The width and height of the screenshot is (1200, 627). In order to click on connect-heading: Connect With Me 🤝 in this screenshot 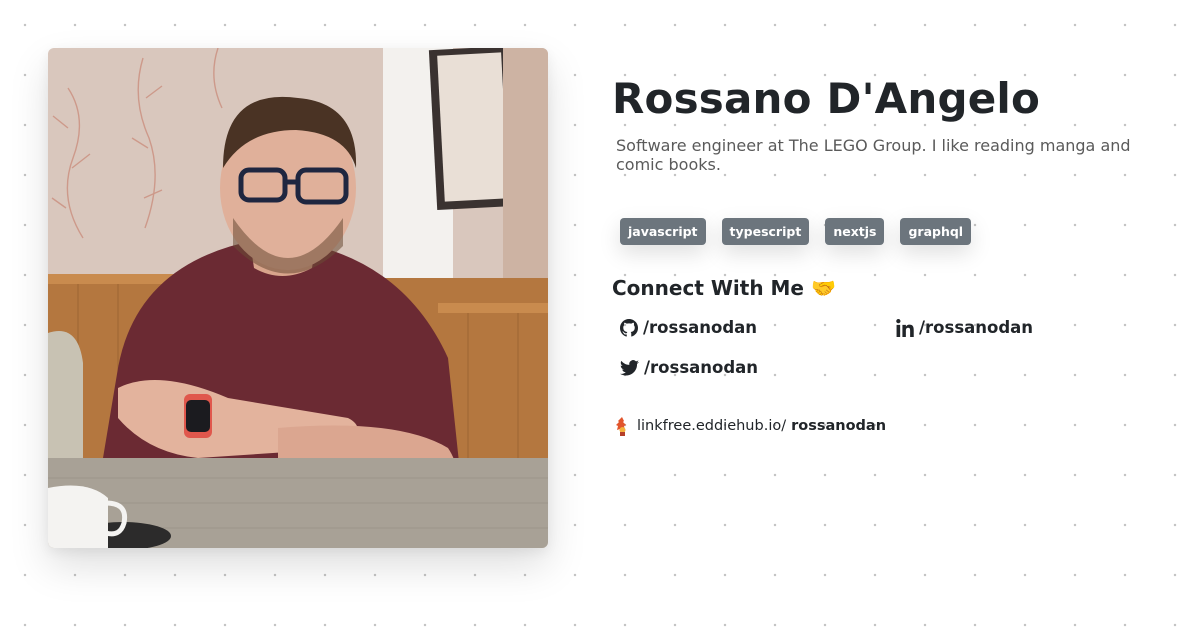, I will do `click(724, 288)`.